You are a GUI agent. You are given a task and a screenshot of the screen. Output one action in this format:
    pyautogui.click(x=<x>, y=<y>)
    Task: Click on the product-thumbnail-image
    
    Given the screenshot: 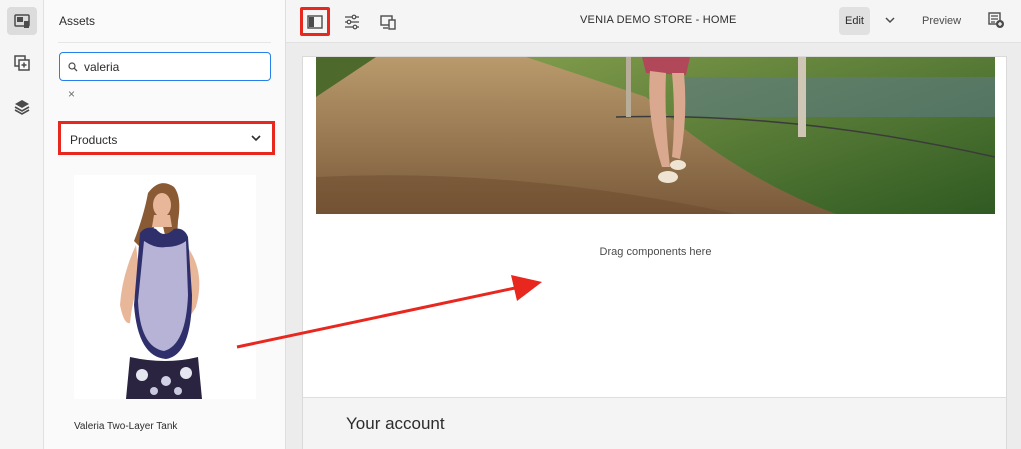 What is the action you would take?
    pyautogui.click(x=165, y=287)
    